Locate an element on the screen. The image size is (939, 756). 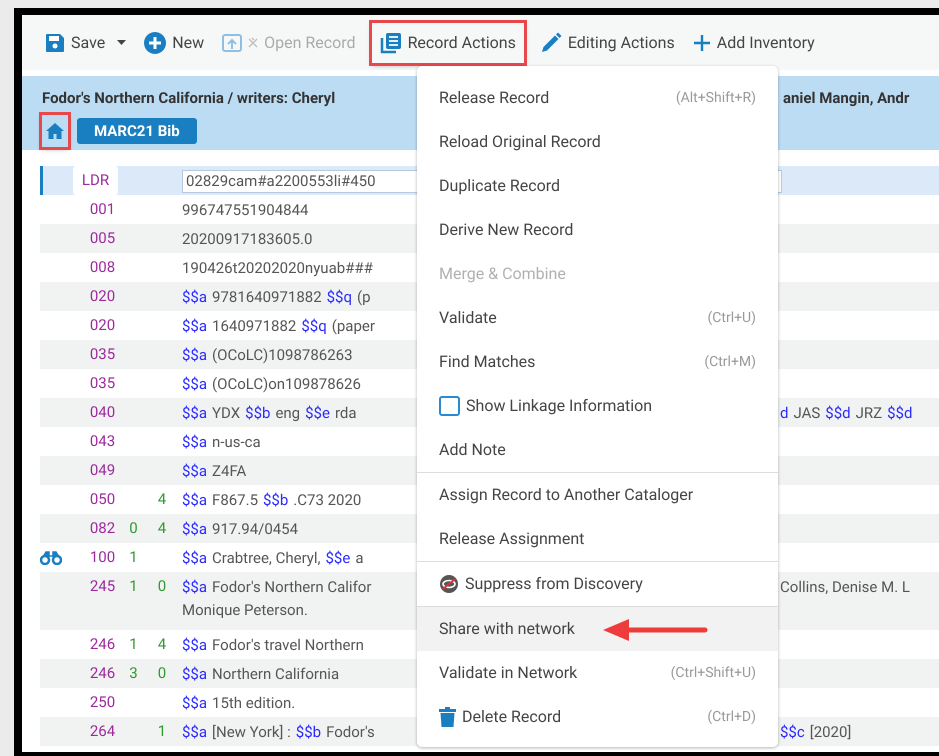
tools-icon is located at coordinates (253, 42).